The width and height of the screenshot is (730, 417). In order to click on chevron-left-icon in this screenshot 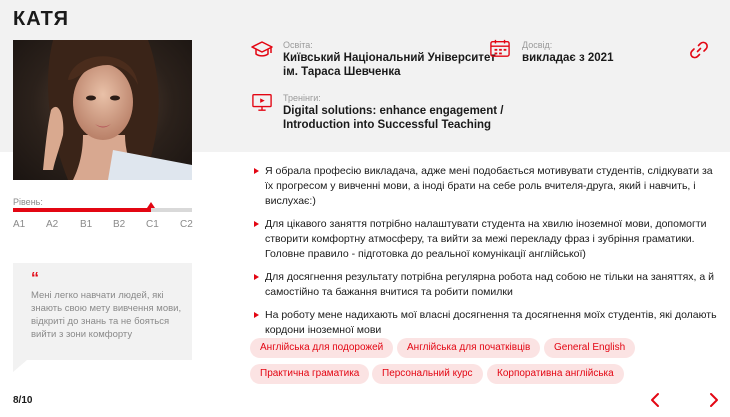, I will do `click(655, 400)`.